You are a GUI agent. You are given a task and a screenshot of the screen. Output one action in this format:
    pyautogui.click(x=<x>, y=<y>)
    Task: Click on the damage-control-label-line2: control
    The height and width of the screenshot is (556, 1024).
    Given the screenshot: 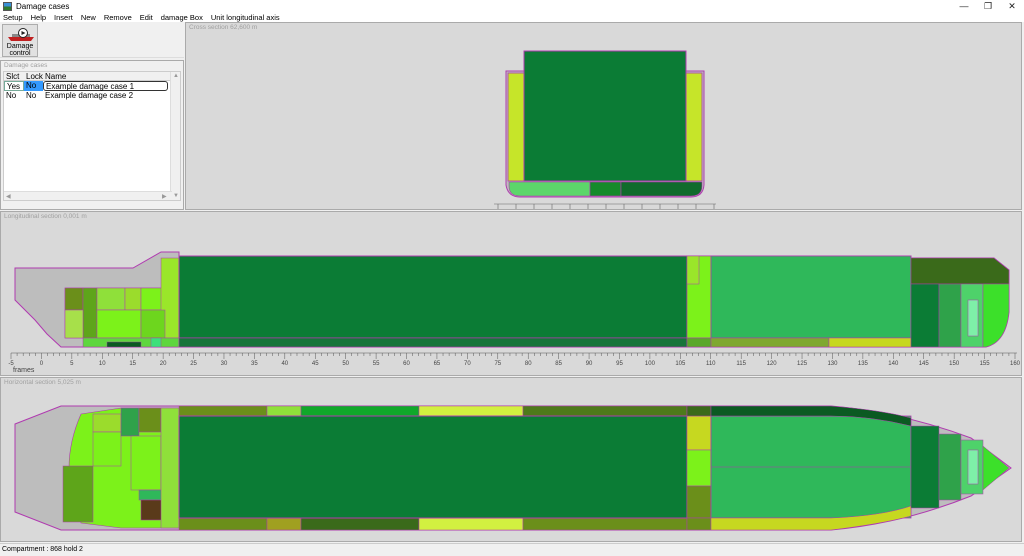 What is the action you would take?
    pyautogui.click(x=20, y=53)
    